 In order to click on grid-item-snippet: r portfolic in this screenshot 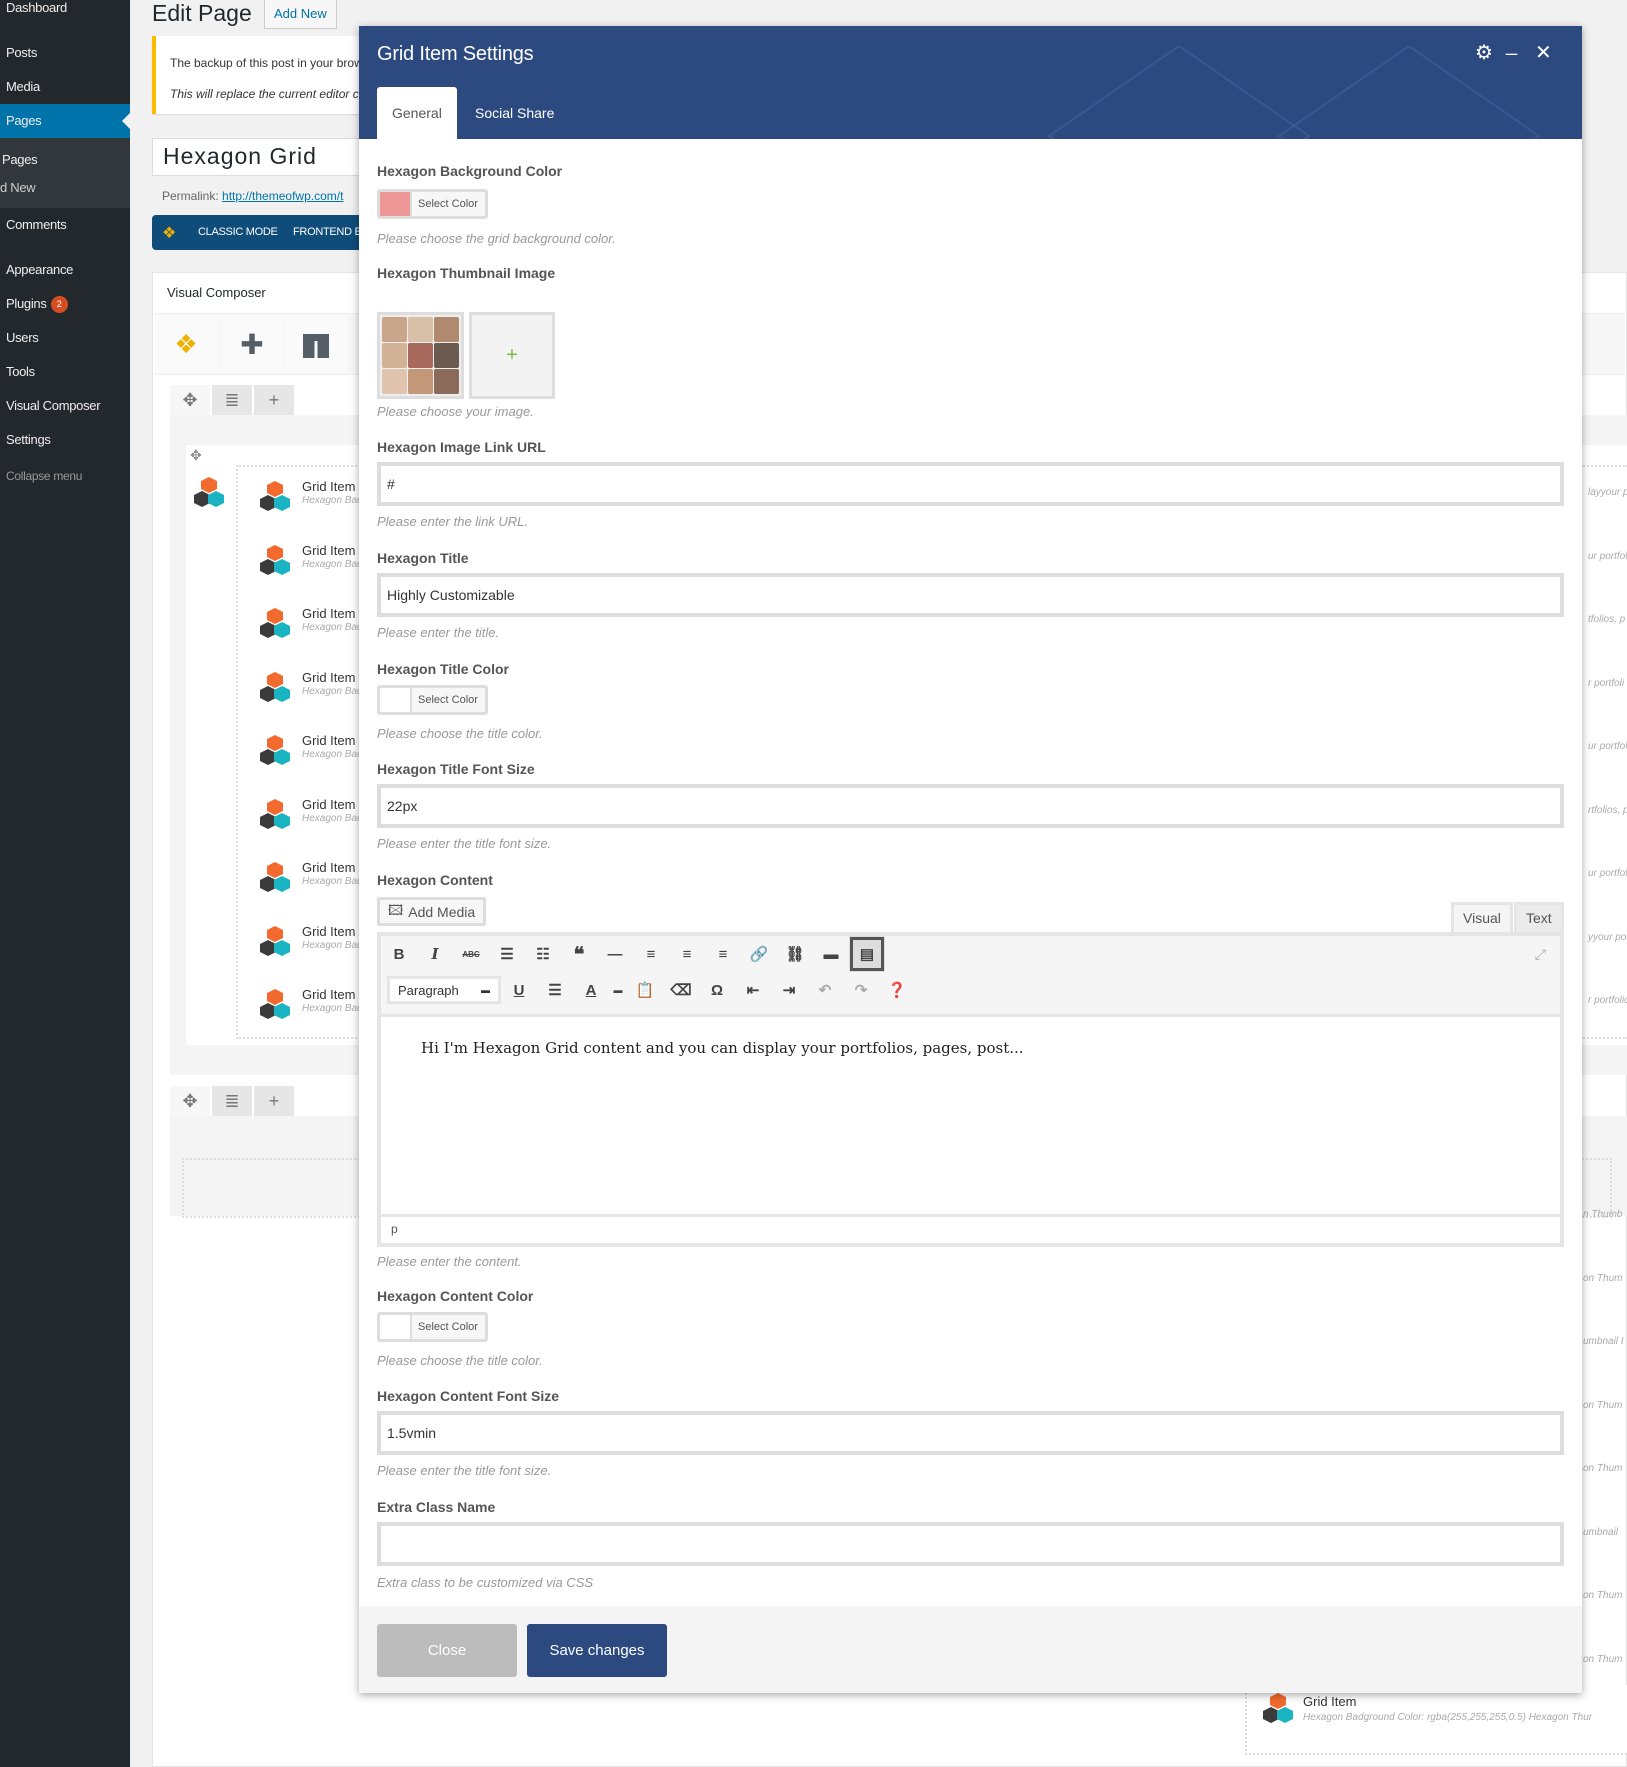, I will do `click(1607, 1000)`.